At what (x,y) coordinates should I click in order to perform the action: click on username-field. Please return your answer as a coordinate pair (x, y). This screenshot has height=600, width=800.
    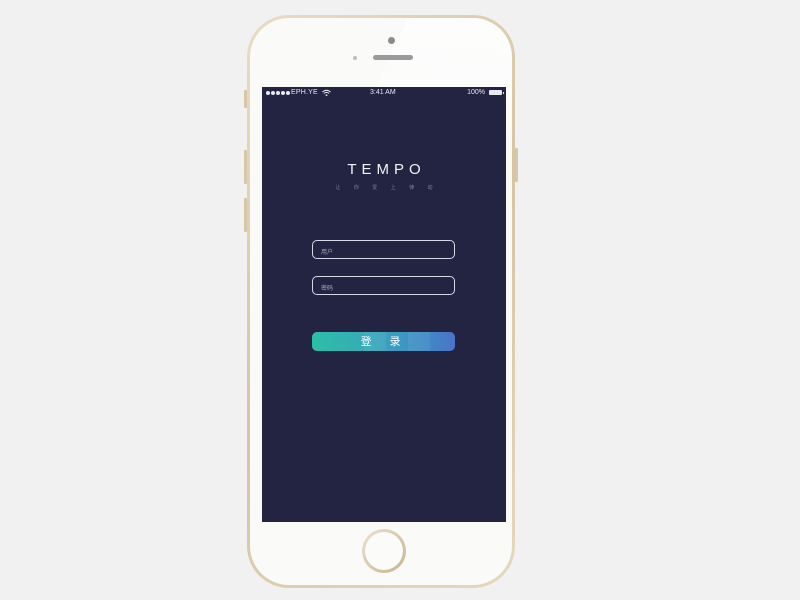
    Looking at the image, I should click on (383, 251).